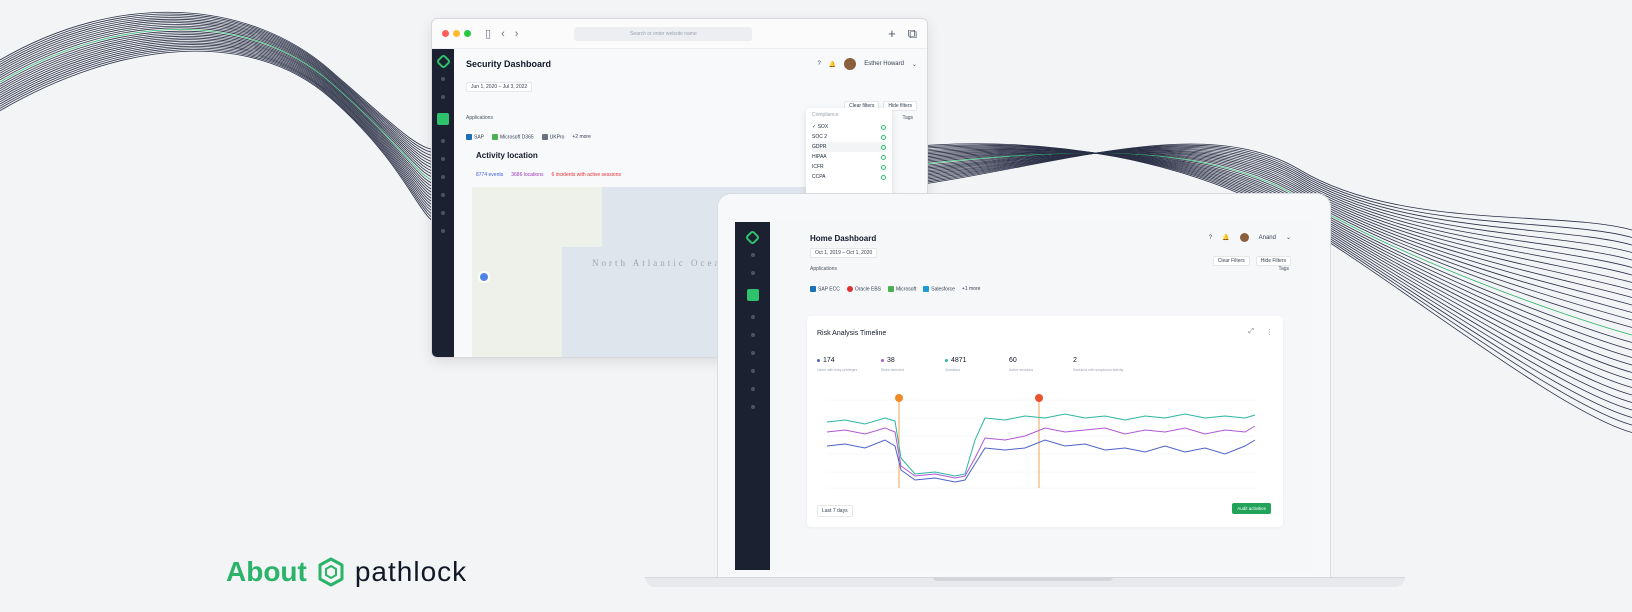  What do you see at coordinates (346, 572) in the screenshot?
I see `about-heading: About pathlock` at bounding box center [346, 572].